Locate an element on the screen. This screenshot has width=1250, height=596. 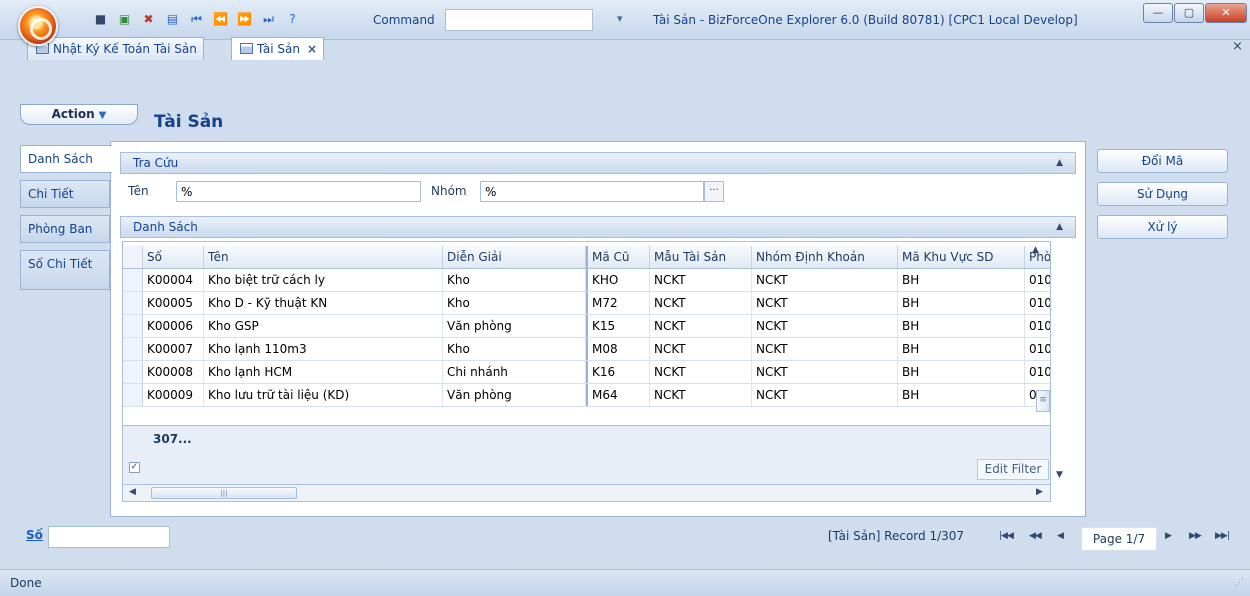
delete-record-icon: ✖ is located at coordinates (148, 19).